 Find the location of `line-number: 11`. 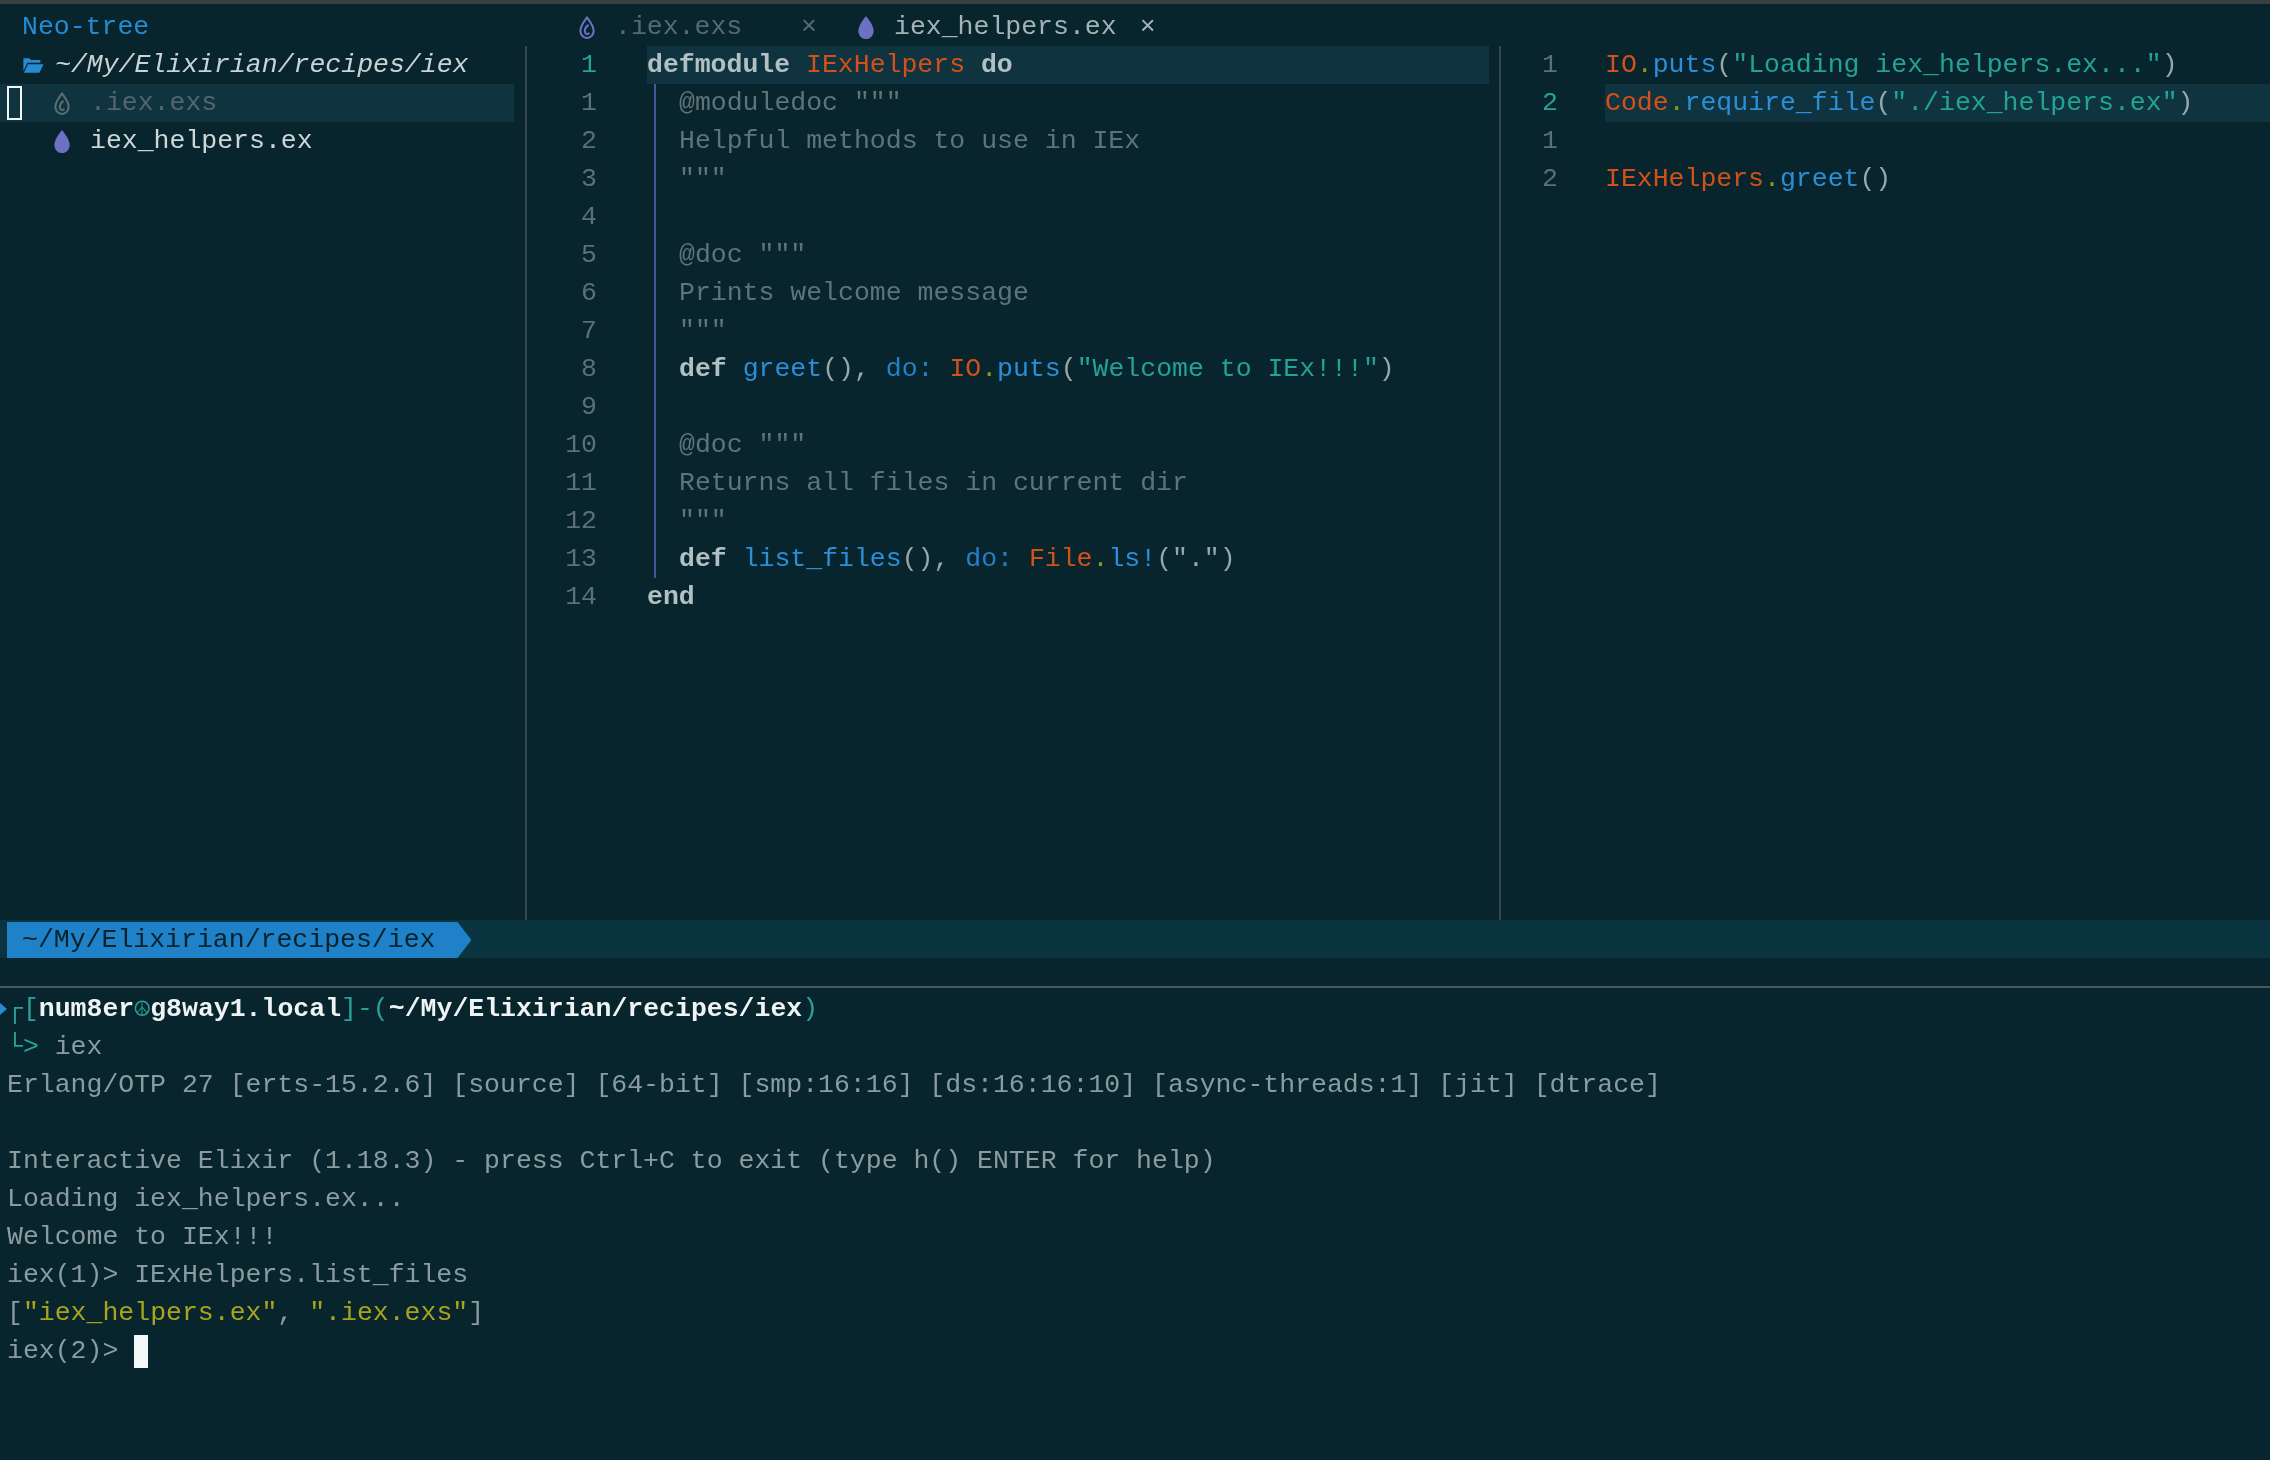

line-number: 11 is located at coordinates (581, 483).